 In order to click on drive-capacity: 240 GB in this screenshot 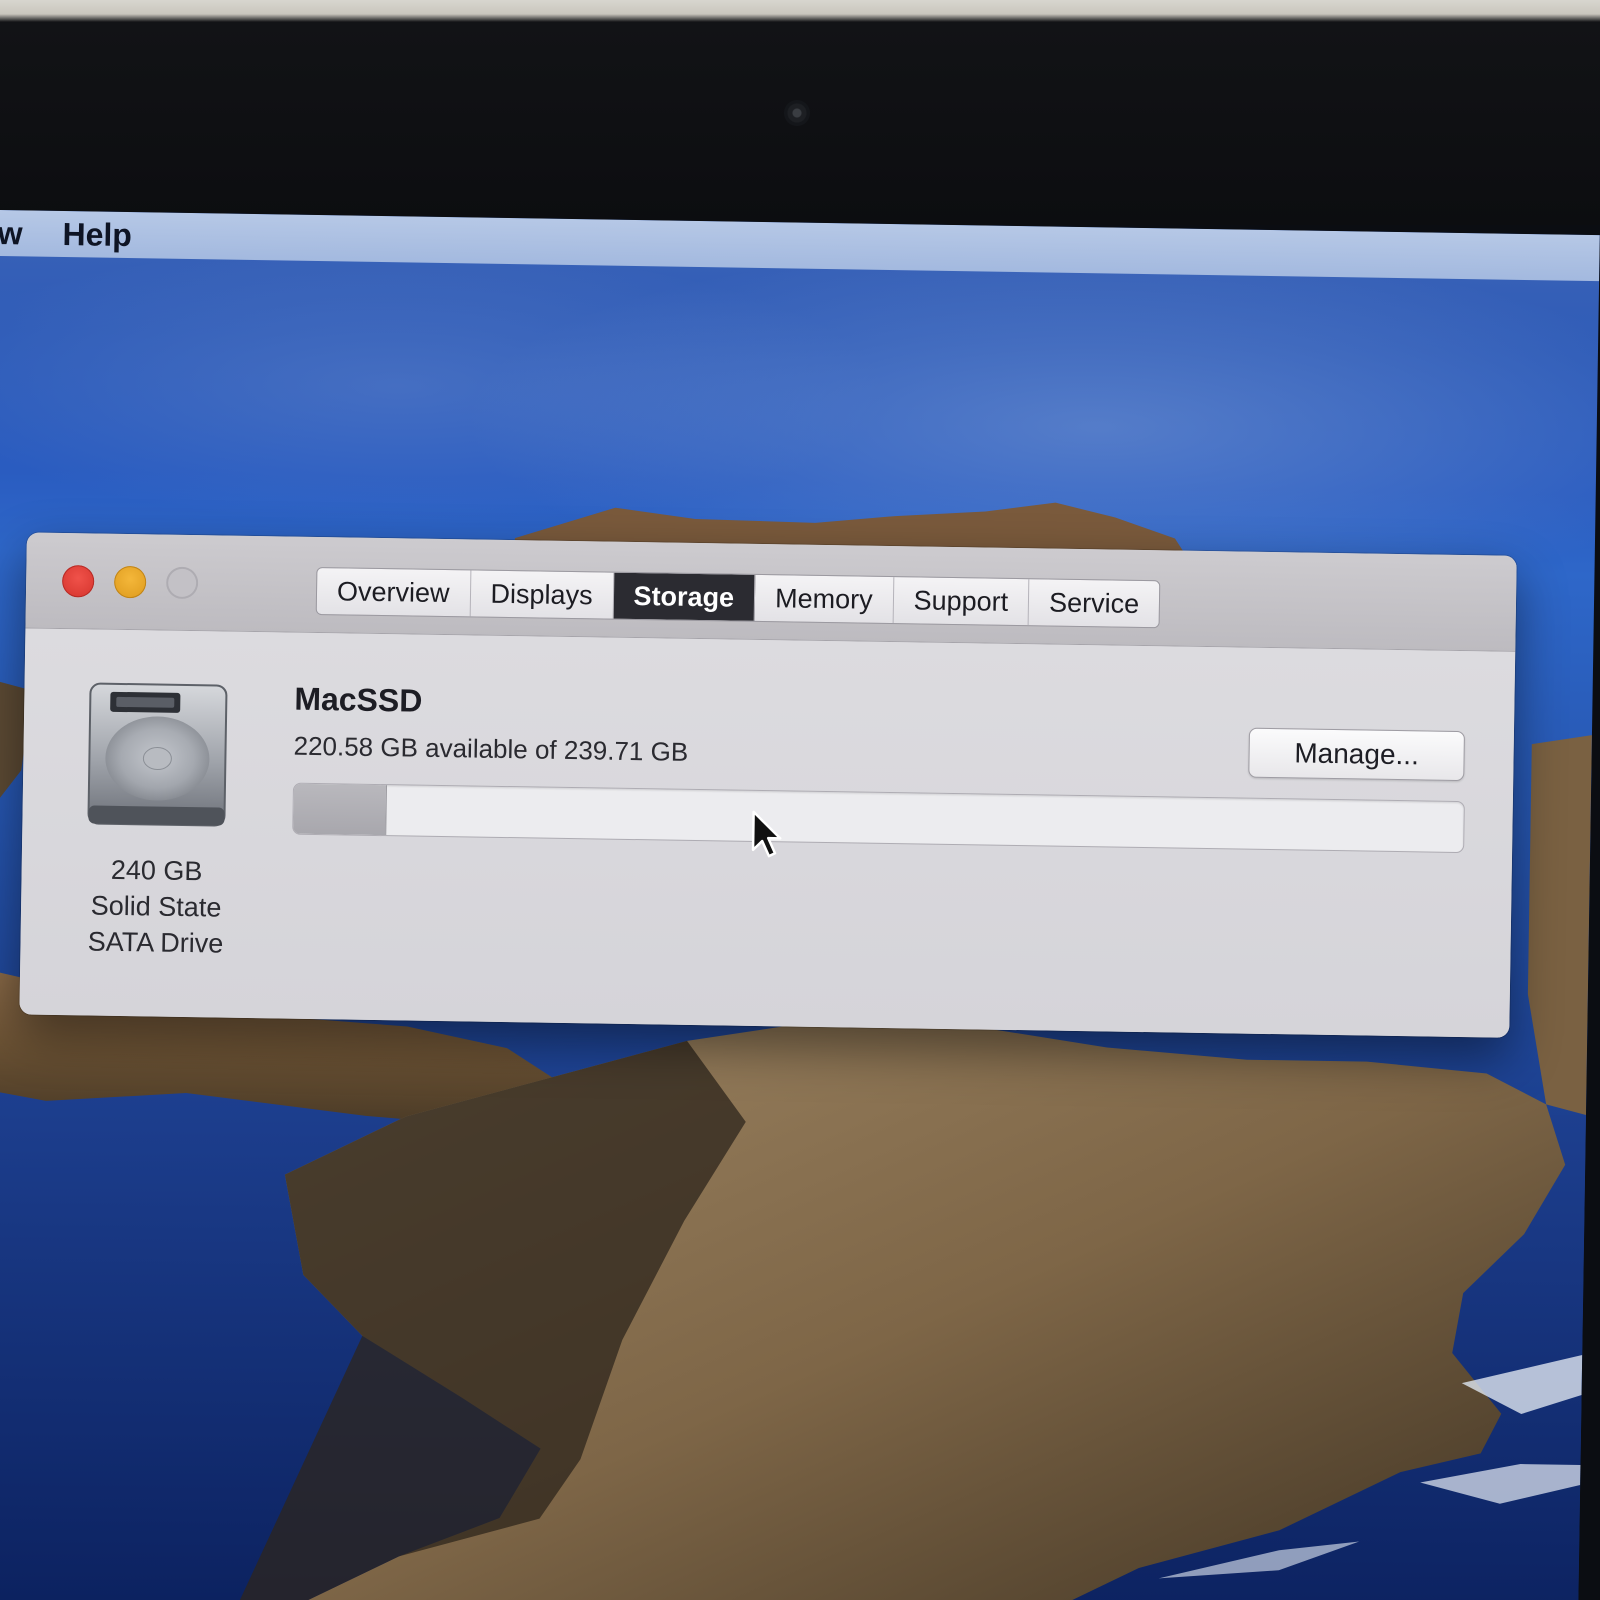, I will do `click(156, 870)`.